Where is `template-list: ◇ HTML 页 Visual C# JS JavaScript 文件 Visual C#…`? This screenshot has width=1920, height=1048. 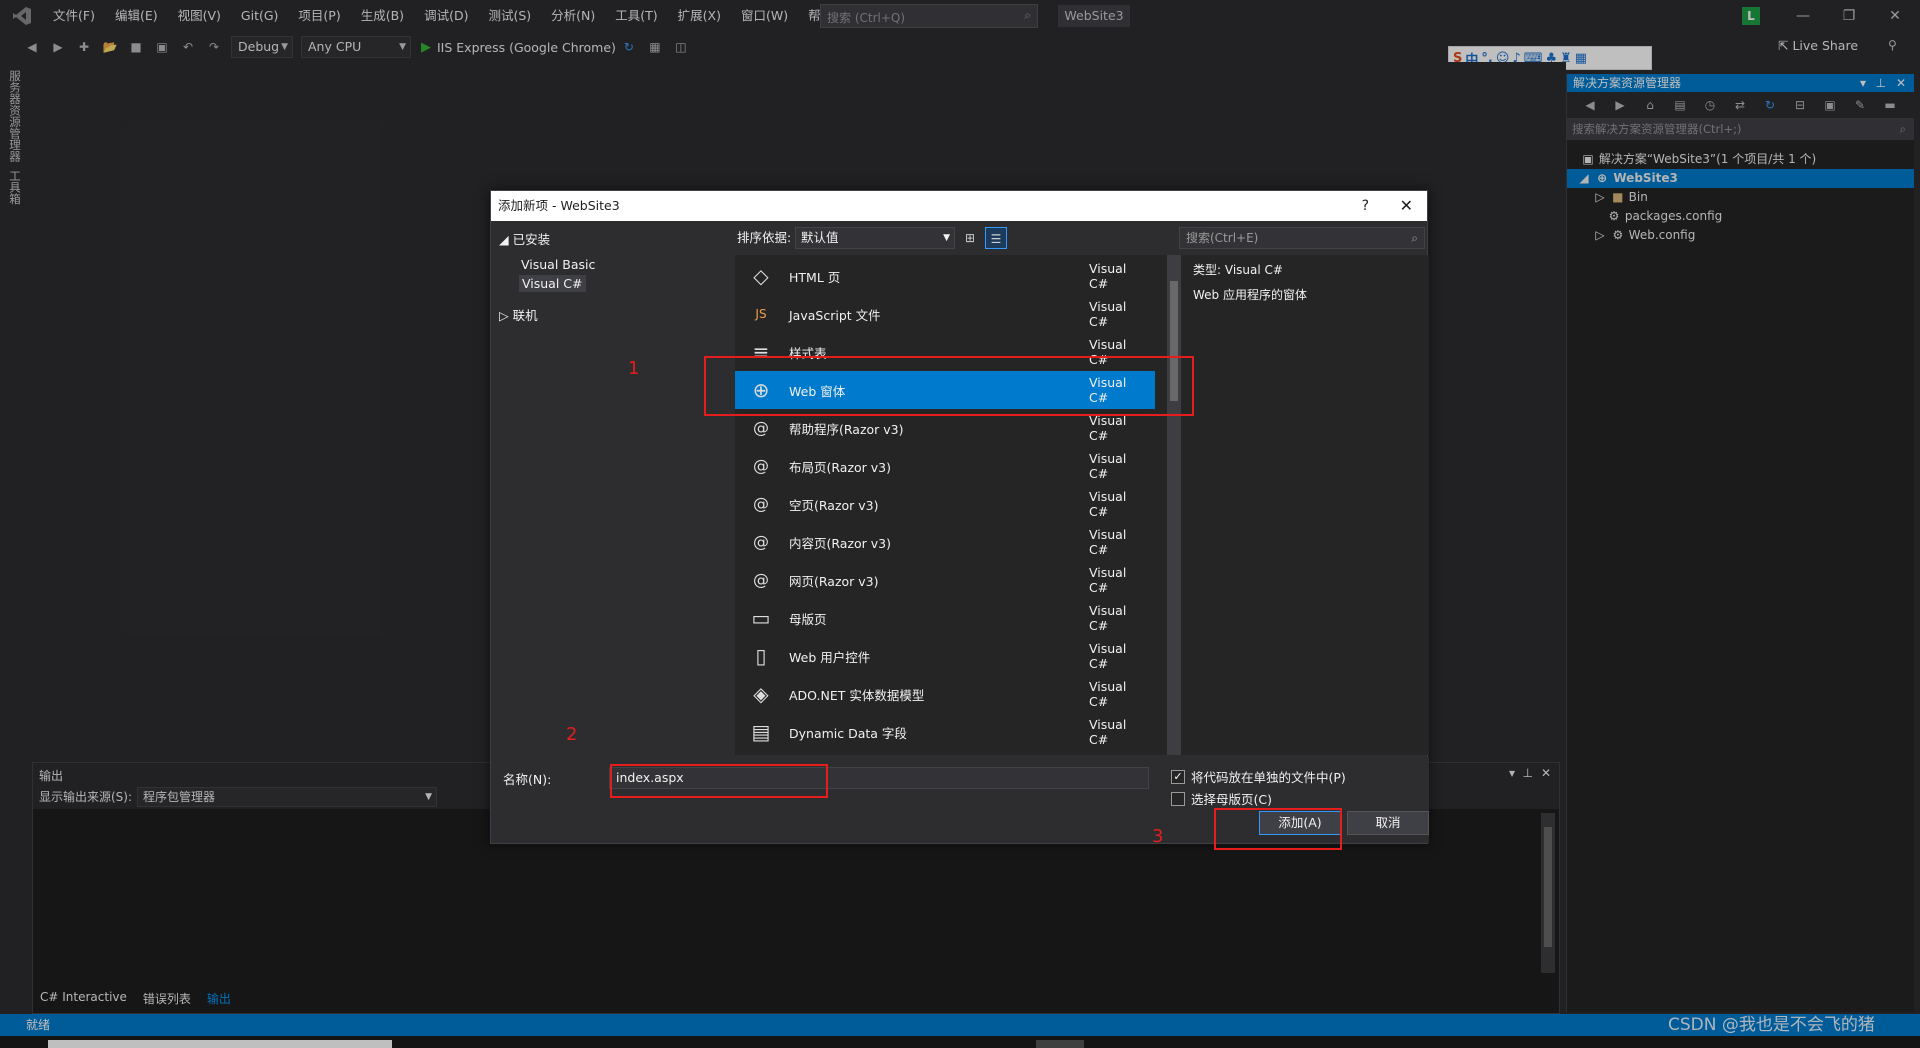
template-list: ◇ HTML 页 Visual C# JS JavaScript 文件 Visual C#… is located at coordinates (951, 505).